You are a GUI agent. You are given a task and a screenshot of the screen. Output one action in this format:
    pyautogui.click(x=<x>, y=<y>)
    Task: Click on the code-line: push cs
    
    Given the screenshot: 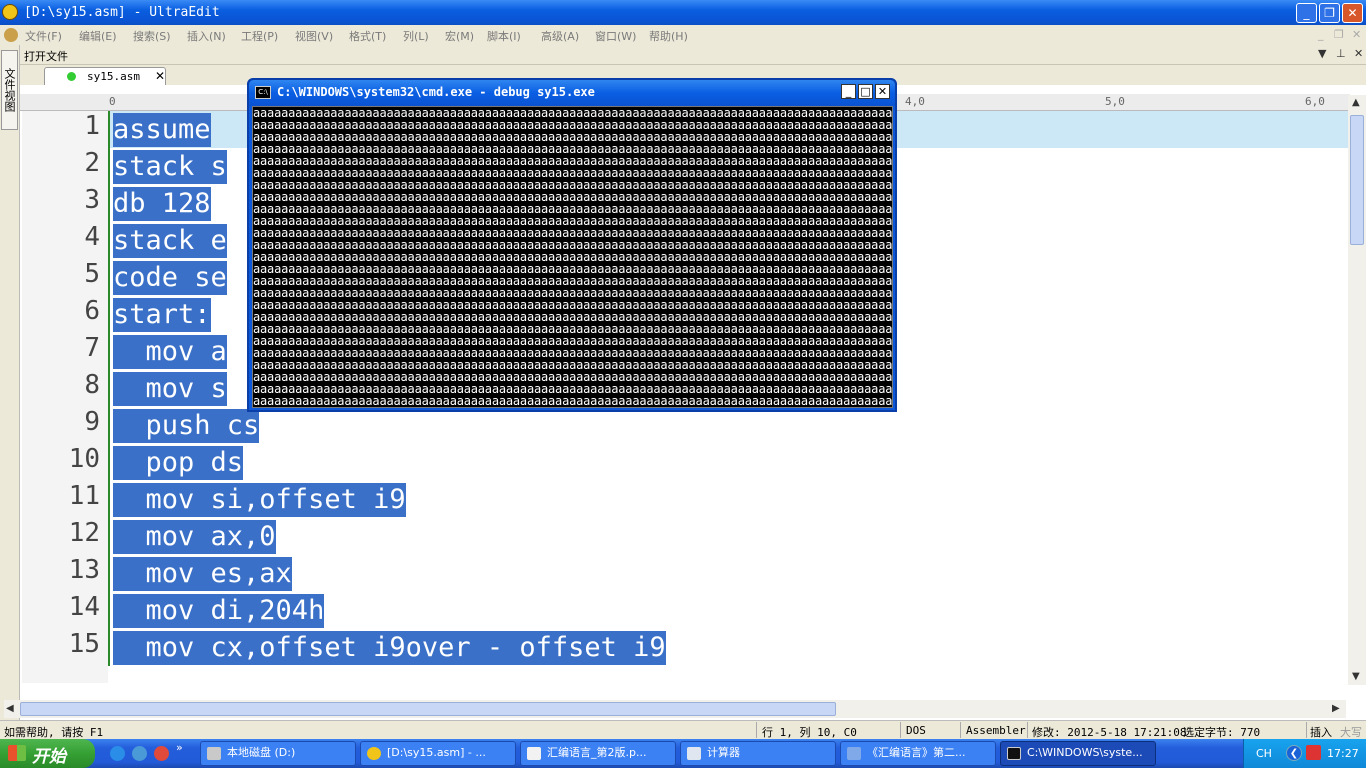 What is the action you would take?
    pyautogui.click(x=186, y=426)
    